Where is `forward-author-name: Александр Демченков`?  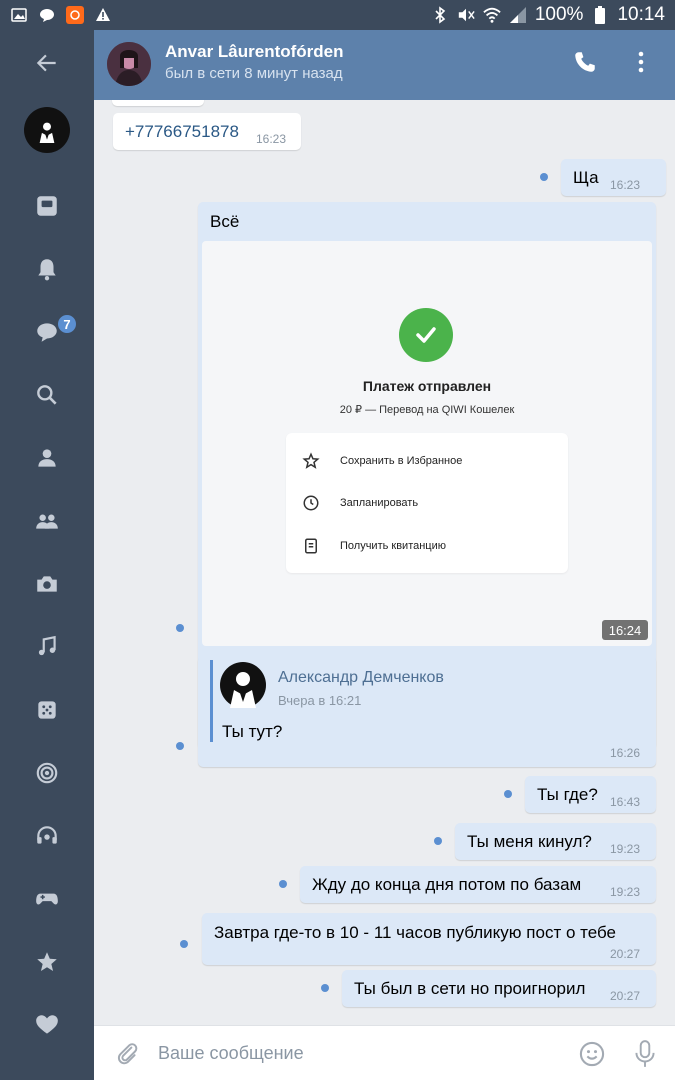 forward-author-name: Александр Демченков is located at coordinates (361, 678).